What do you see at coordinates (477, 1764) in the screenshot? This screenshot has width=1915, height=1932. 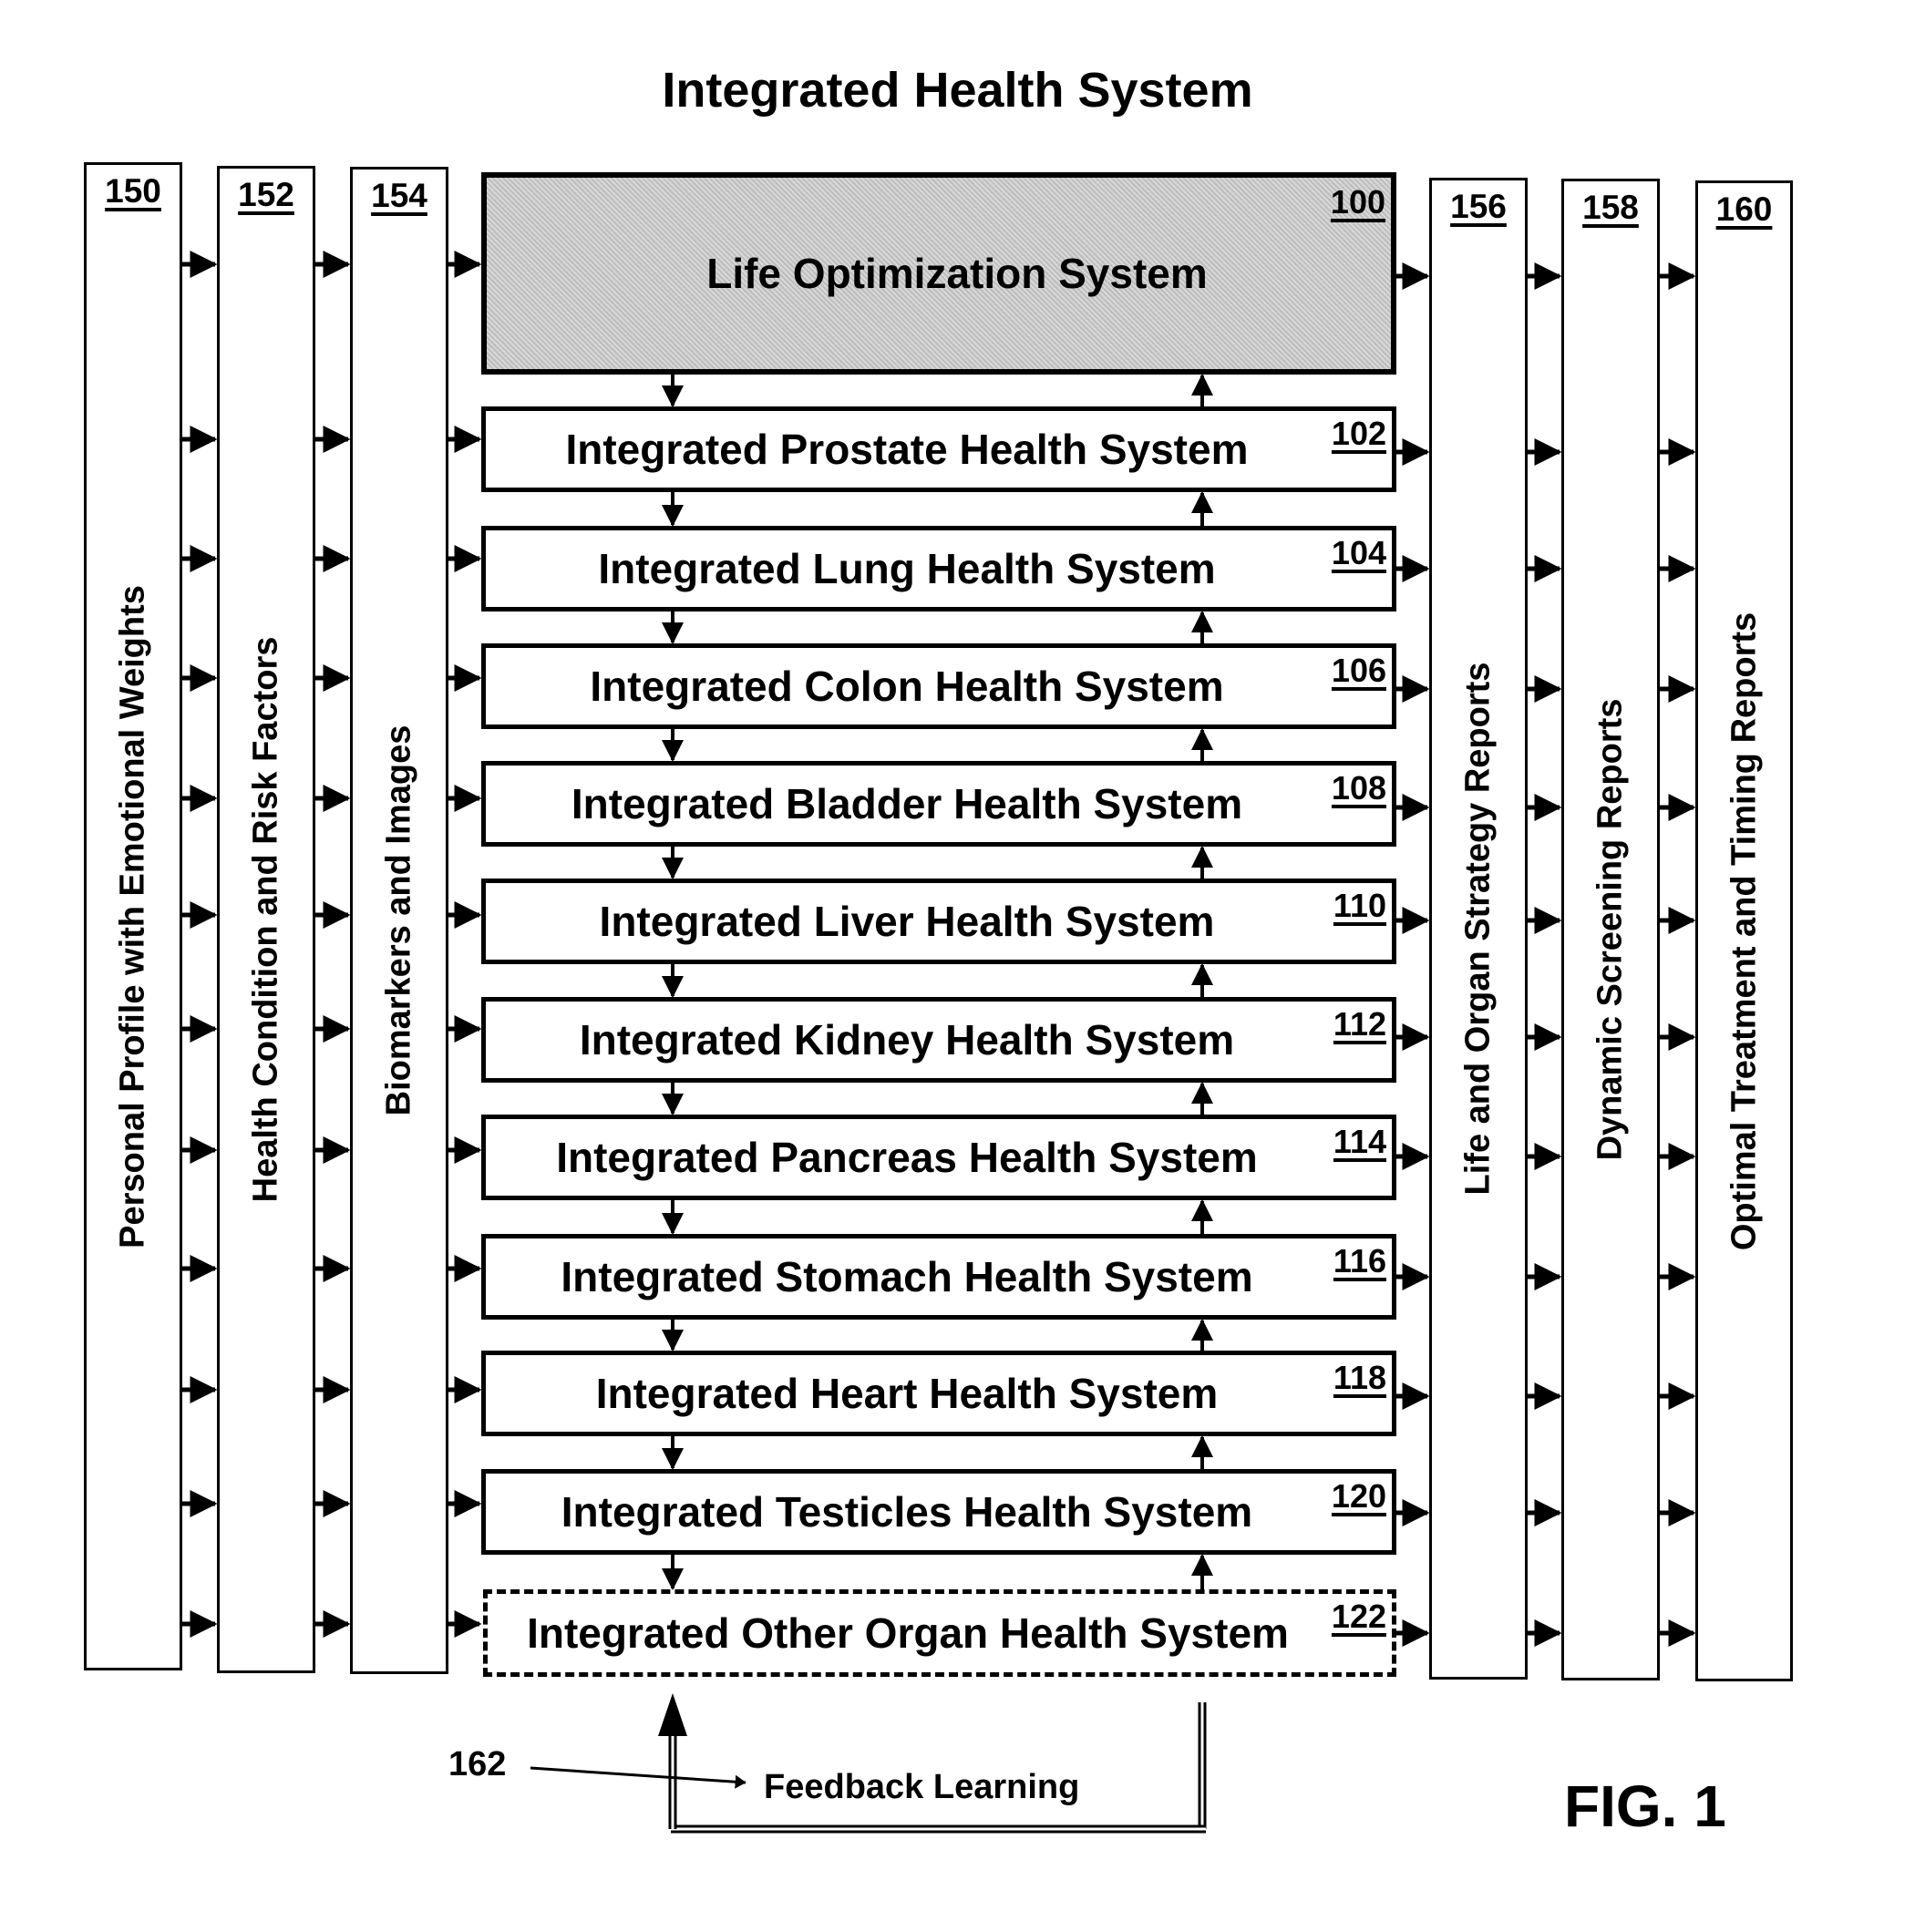 I see `feedback-ref-number: 162` at bounding box center [477, 1764].